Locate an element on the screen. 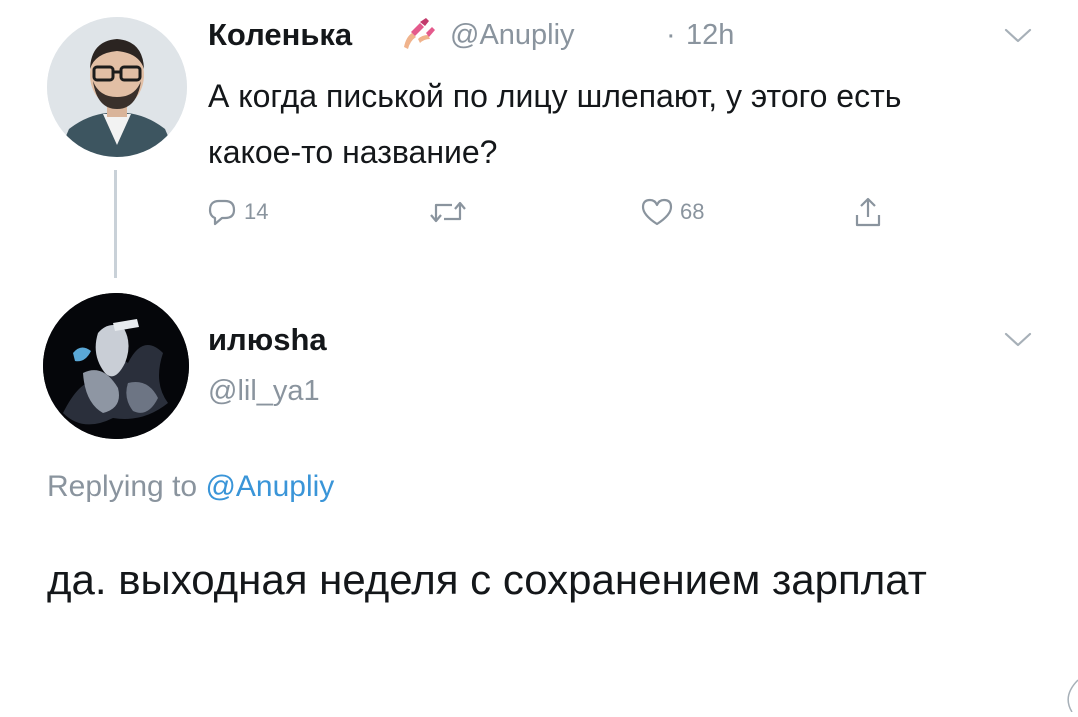  share-icon is located at coordinates (868, 212).